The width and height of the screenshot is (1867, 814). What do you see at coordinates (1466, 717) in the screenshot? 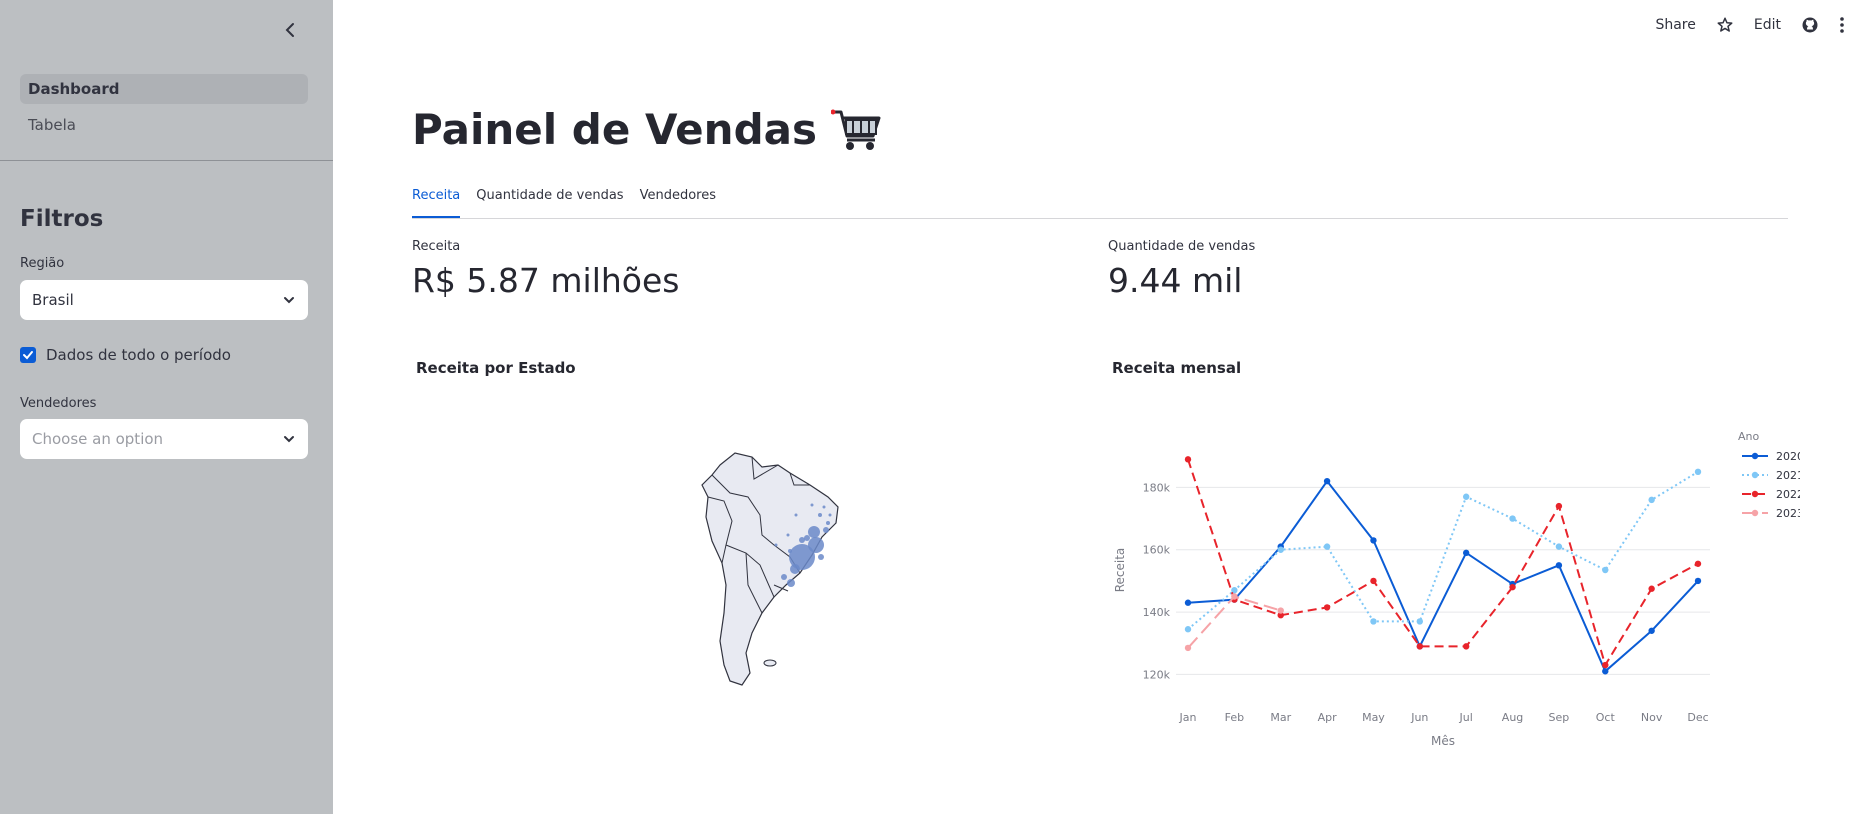
I see `x-tick-label: Jul` at bounding box center [1466, 717].